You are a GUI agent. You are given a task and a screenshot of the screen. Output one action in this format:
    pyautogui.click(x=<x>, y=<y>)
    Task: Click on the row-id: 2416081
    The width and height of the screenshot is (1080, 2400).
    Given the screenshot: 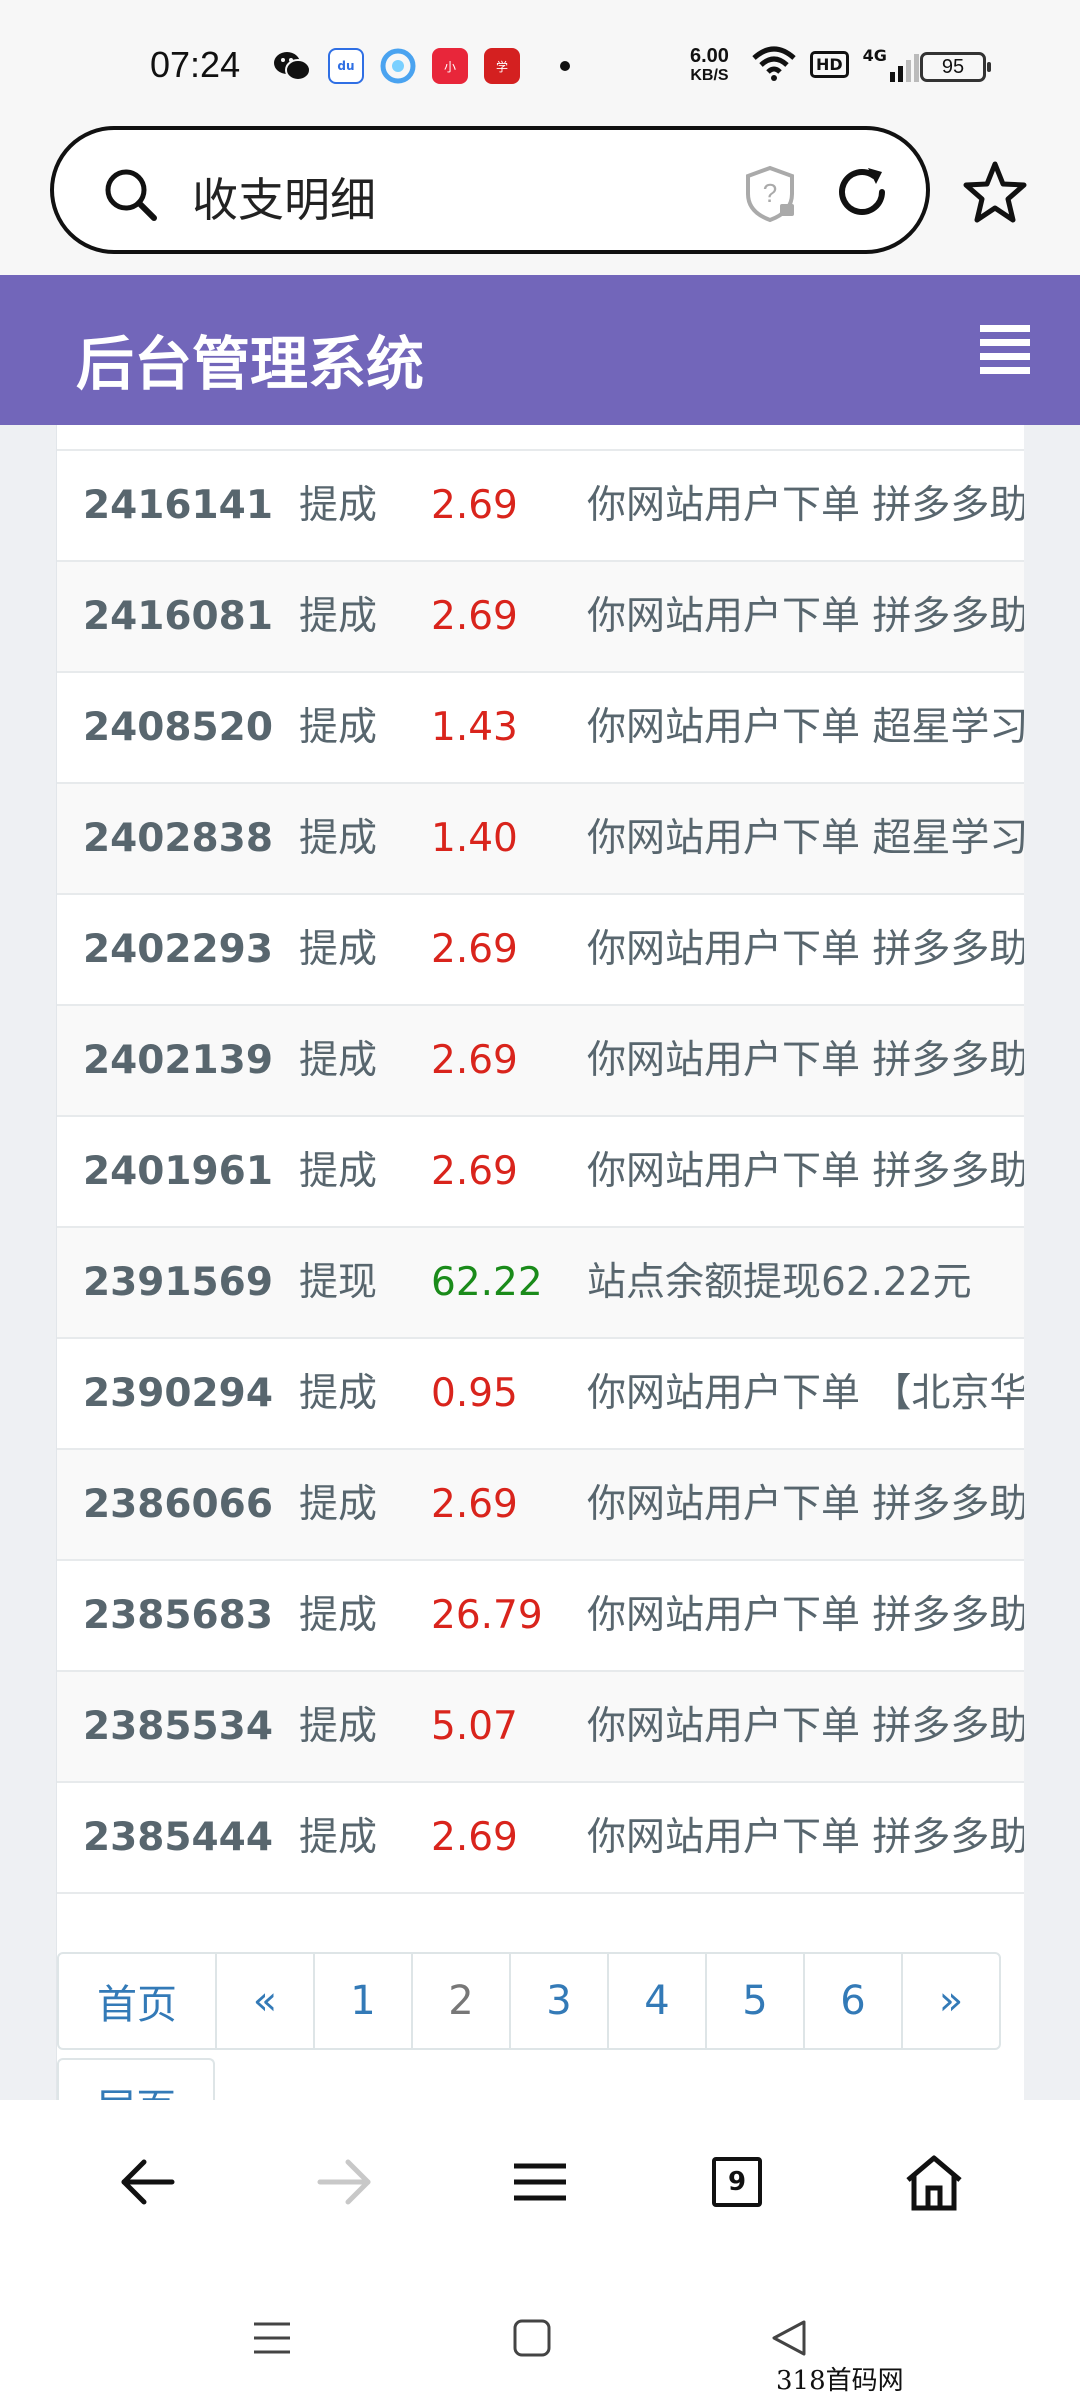 What is the action you would take?
    pyautogui.click(x=178, y=616)
    